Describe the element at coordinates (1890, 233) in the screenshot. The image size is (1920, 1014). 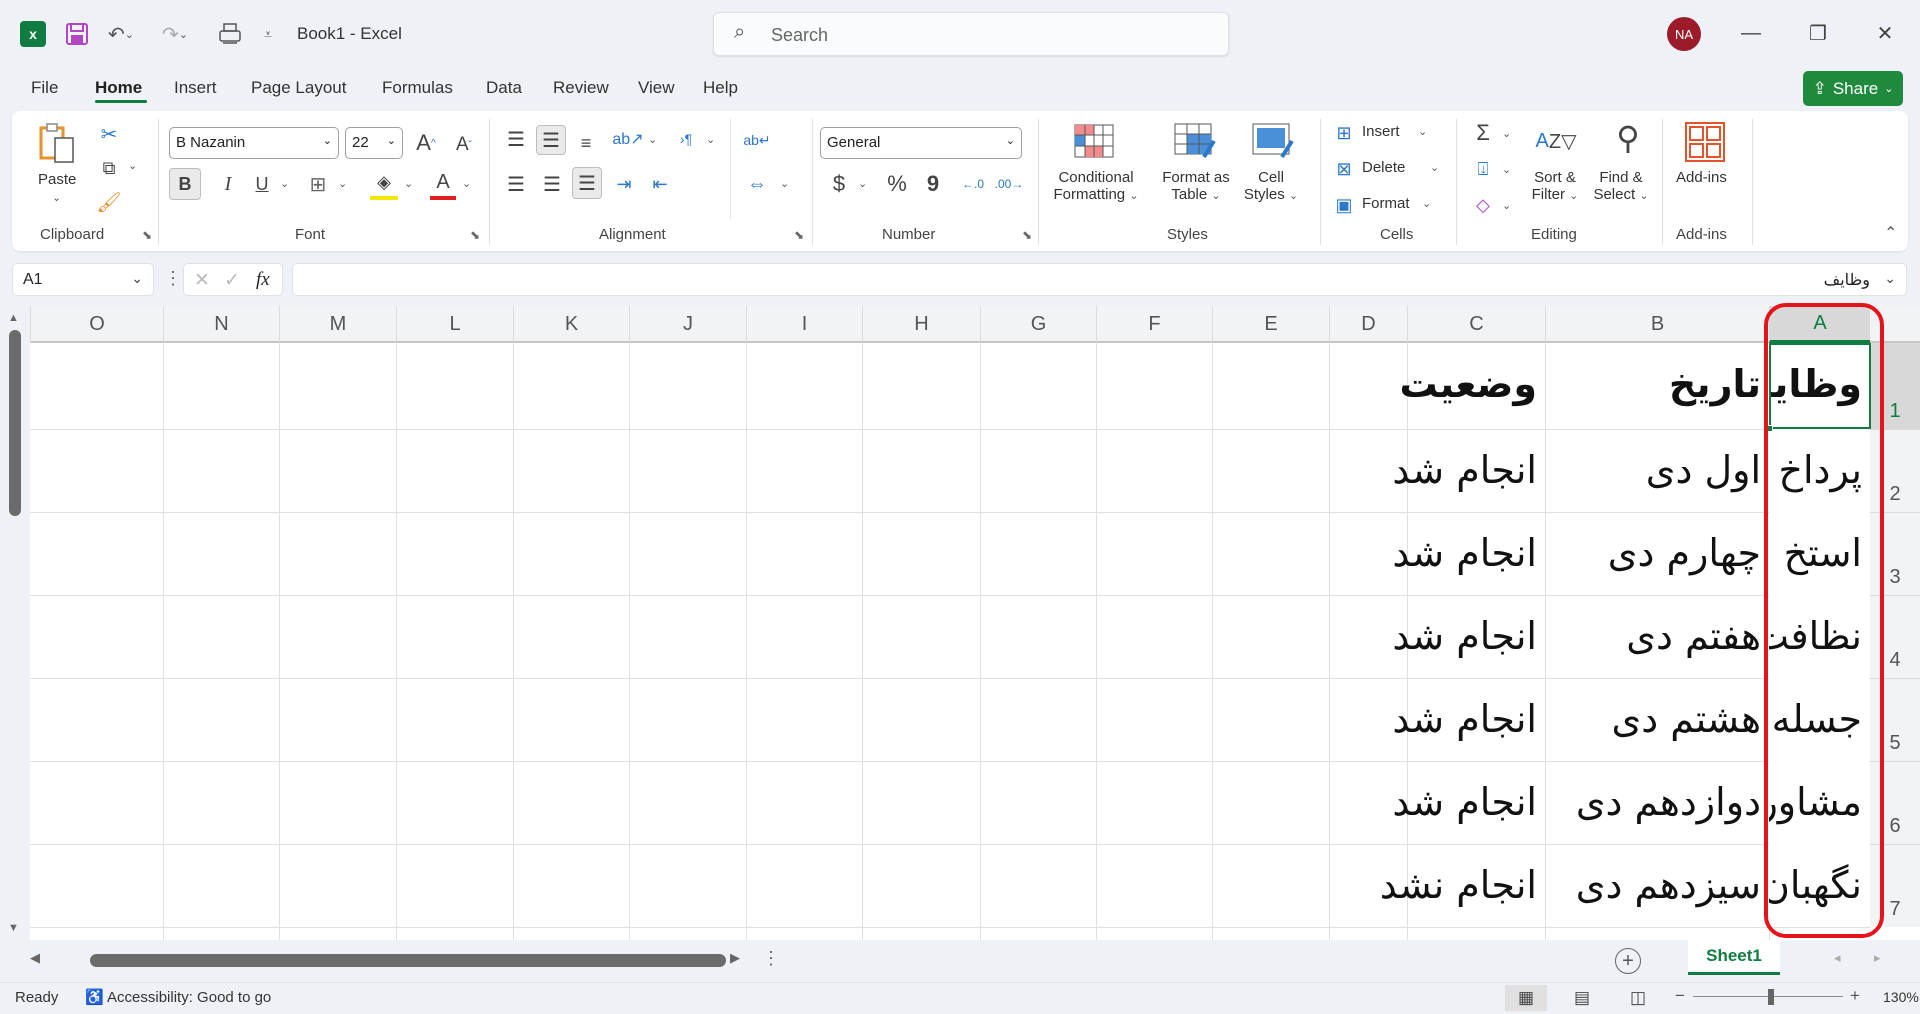
I see `collapse-ribbon-icon: ⌃` at that location.